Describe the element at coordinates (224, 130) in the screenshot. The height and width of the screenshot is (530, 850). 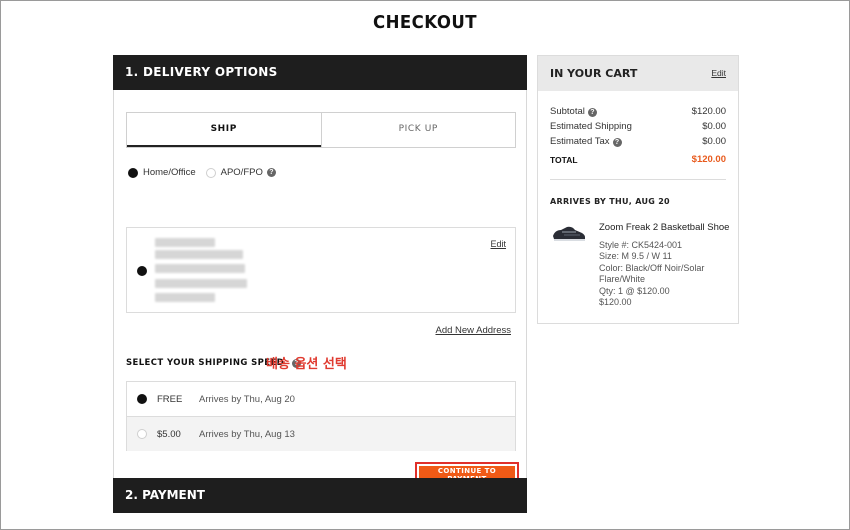
I see `tab-ship: SHIP` at that location.